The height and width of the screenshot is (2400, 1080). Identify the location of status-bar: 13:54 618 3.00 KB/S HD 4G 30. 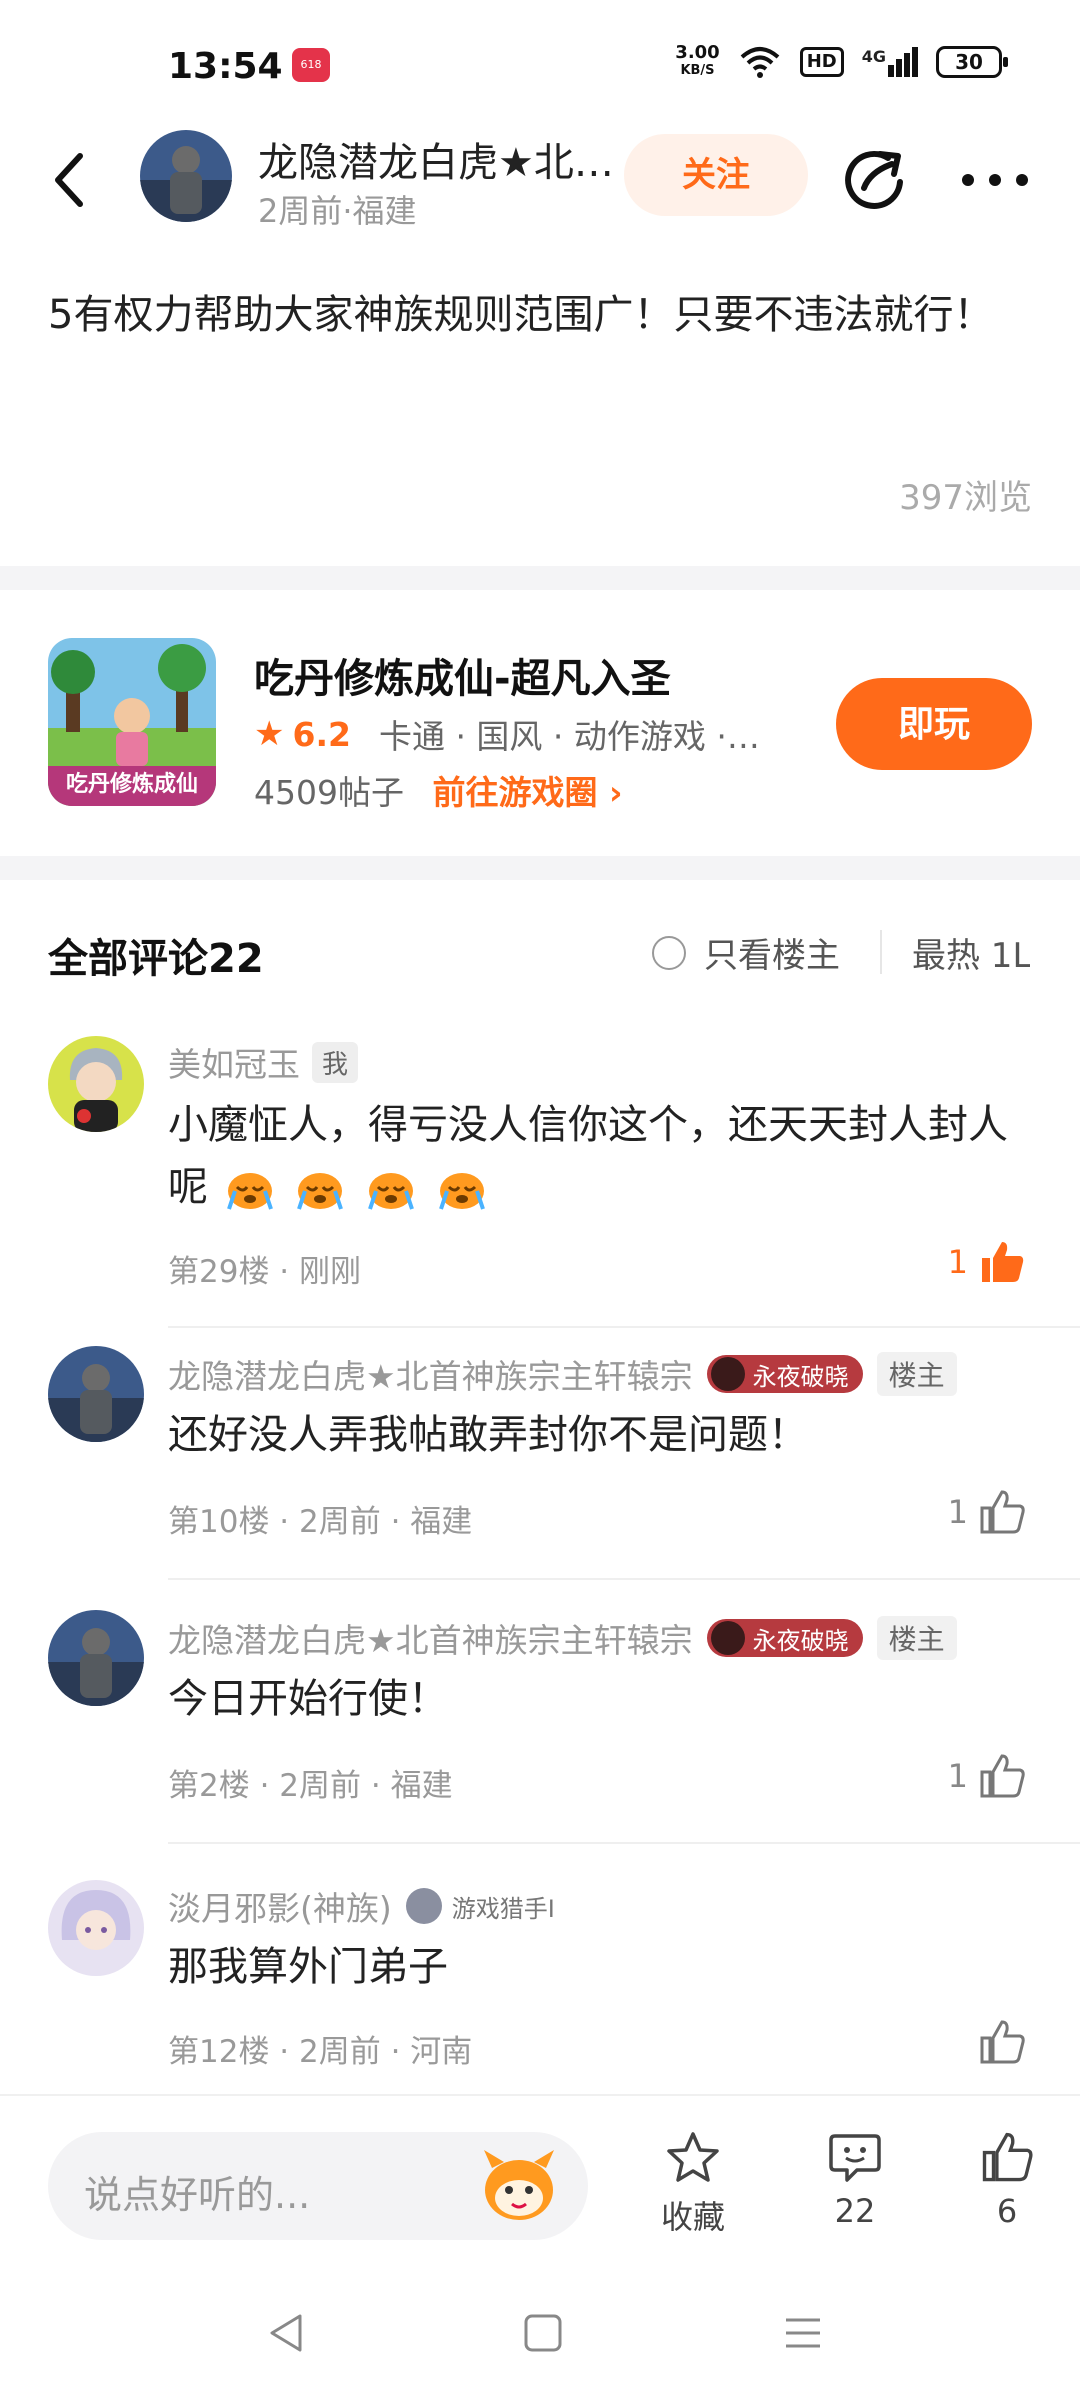
(540, 65).